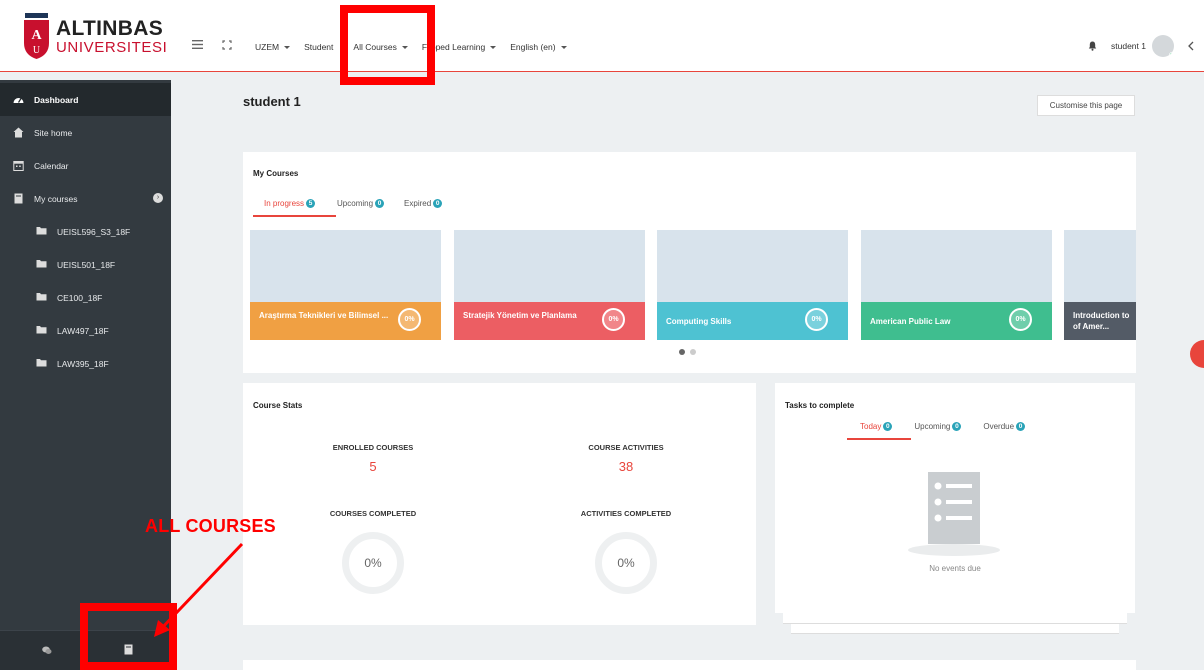 The width and height of the screenshot is (1204, 670). I want to click on course-card: Stratejik Yönetim ve Planlama 0%, so click(549, 285).